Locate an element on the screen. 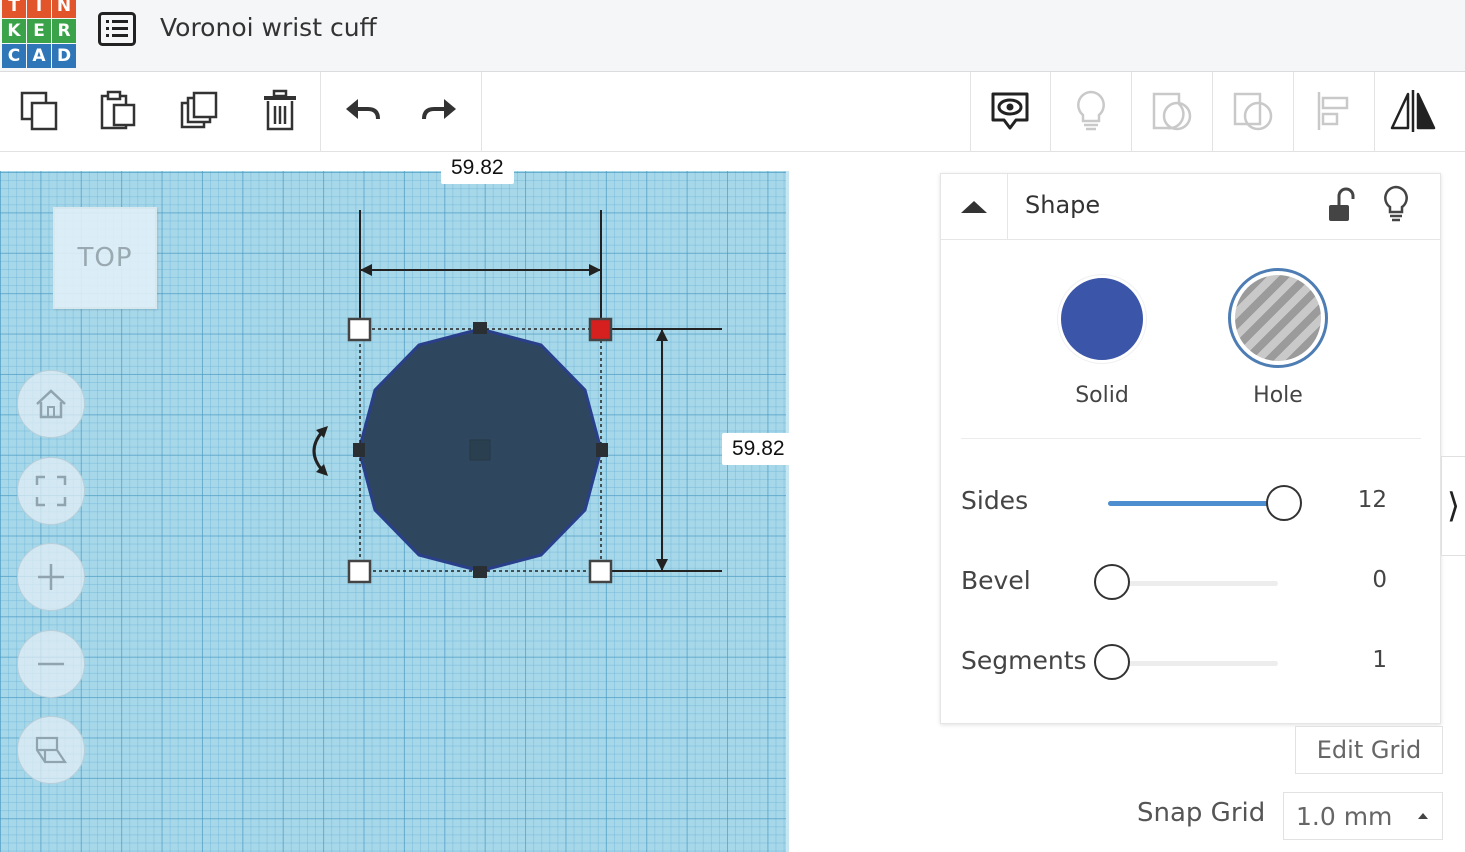 Image resolution: width=1465 pixels, height=852 pixels. zoom-out-button is located at coordinates (51, 664).